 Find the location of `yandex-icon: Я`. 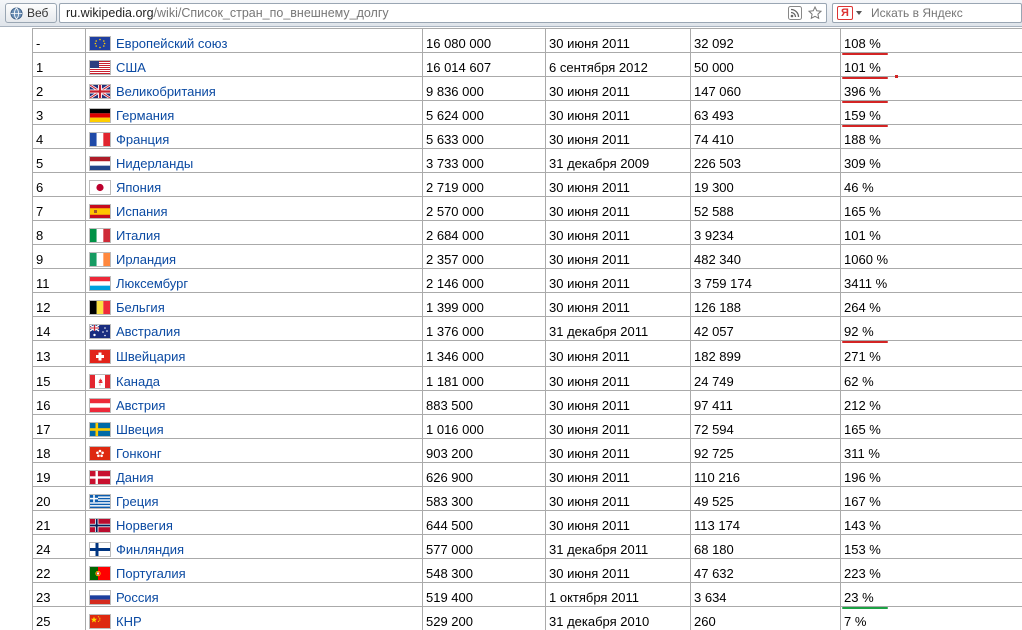

yandex-icon: Я is located at coordinates (845, 13).